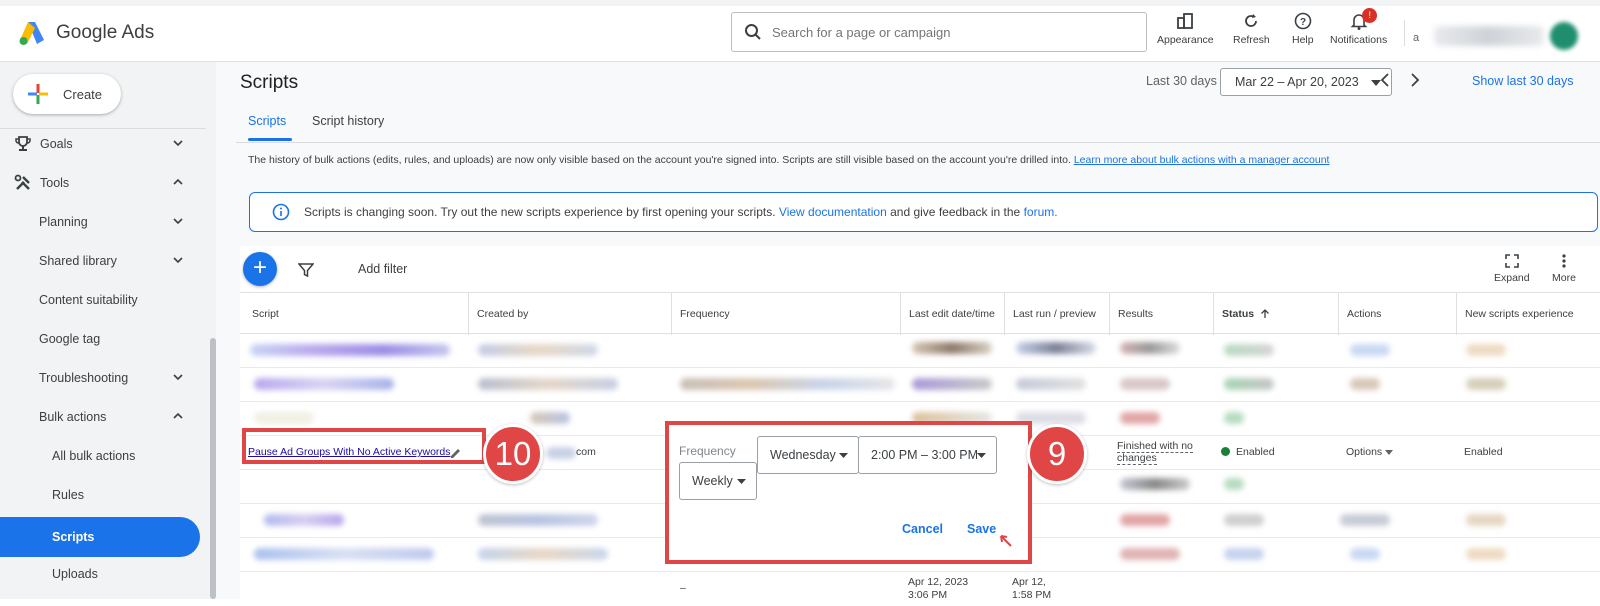 This screenshot has height=606, width=1600. Describe the element at coordinates (1415, 80) in the screenshot. I see `chevron-right-icon` at that location.